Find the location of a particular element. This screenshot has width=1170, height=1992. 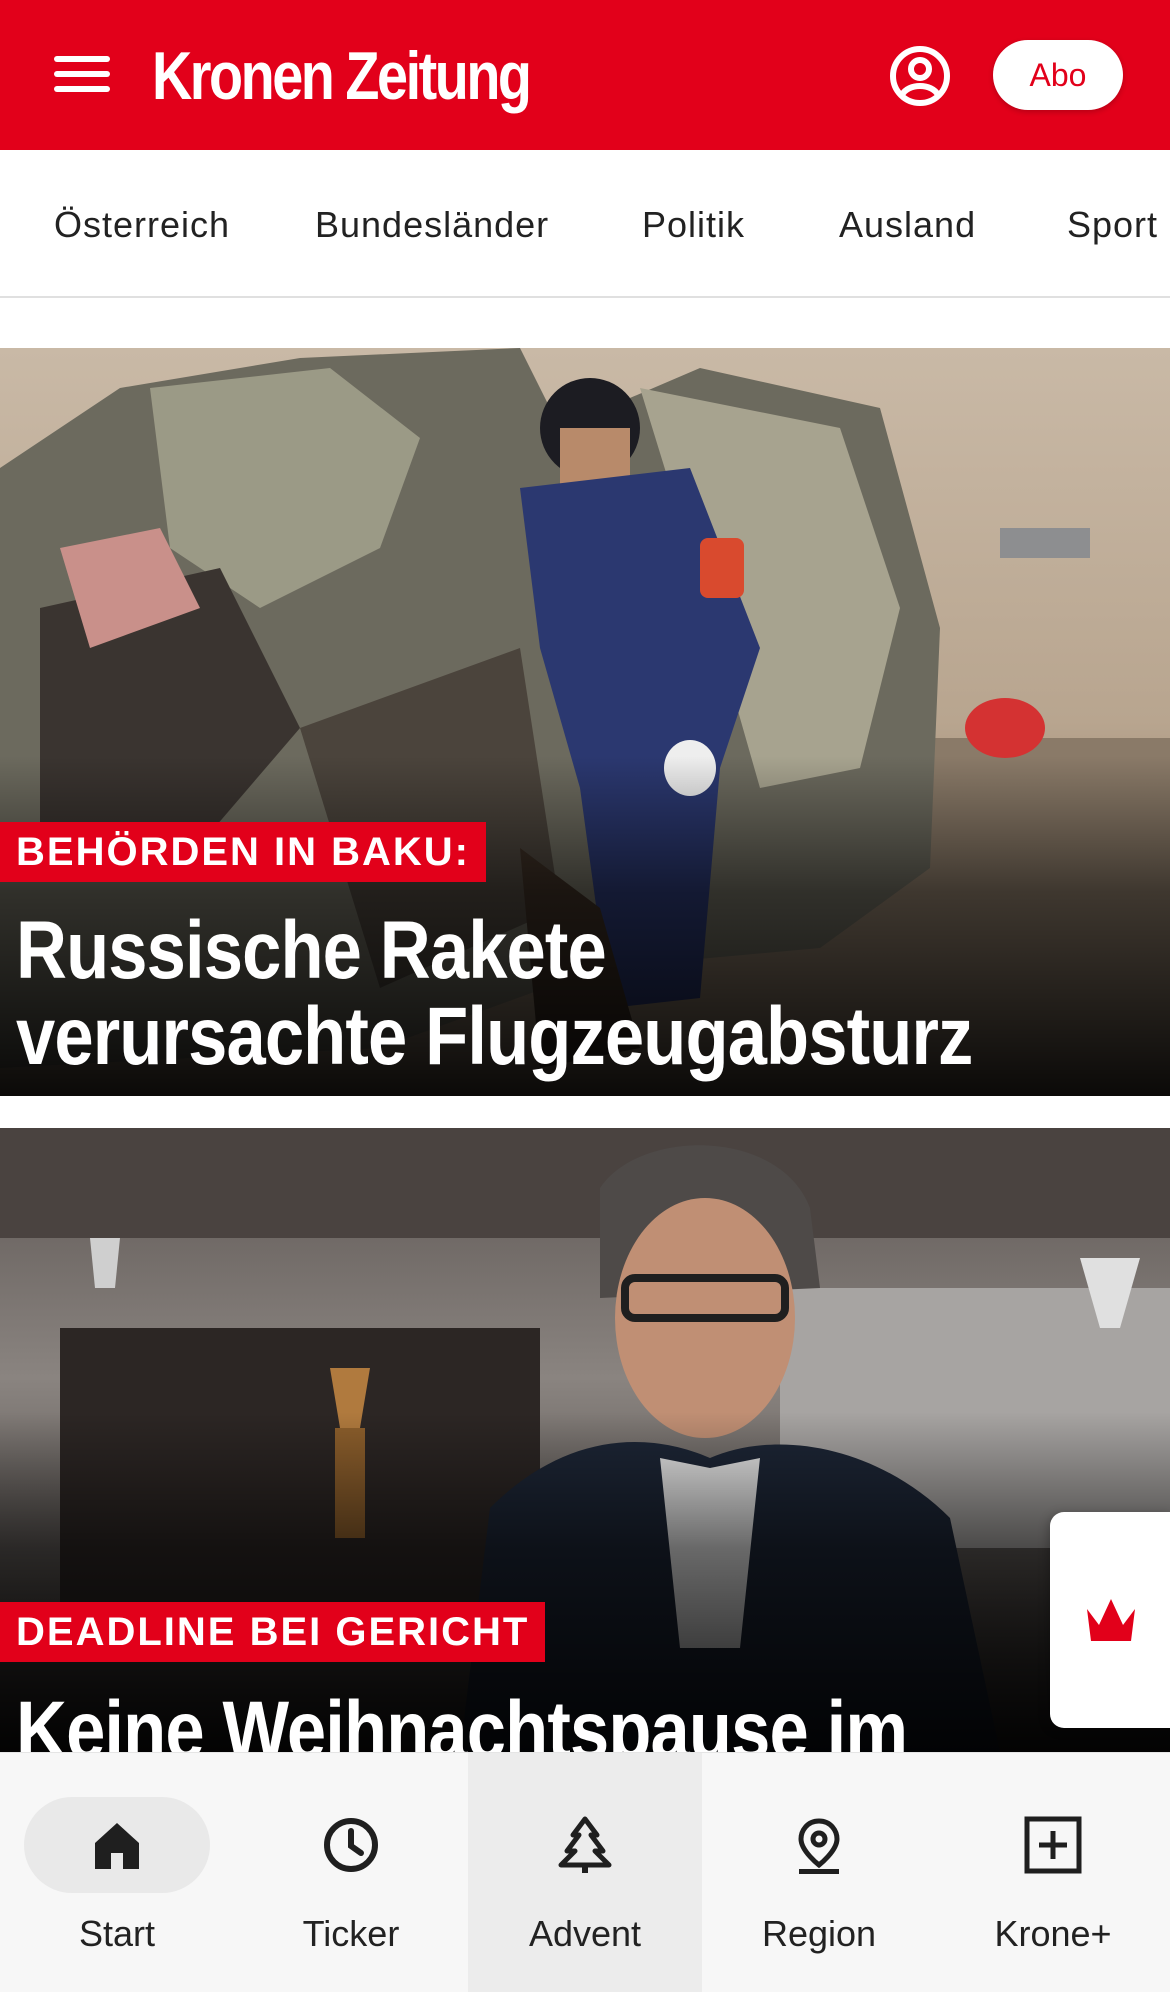

nav-advent: Advent is located at coordinates (585, 1872).